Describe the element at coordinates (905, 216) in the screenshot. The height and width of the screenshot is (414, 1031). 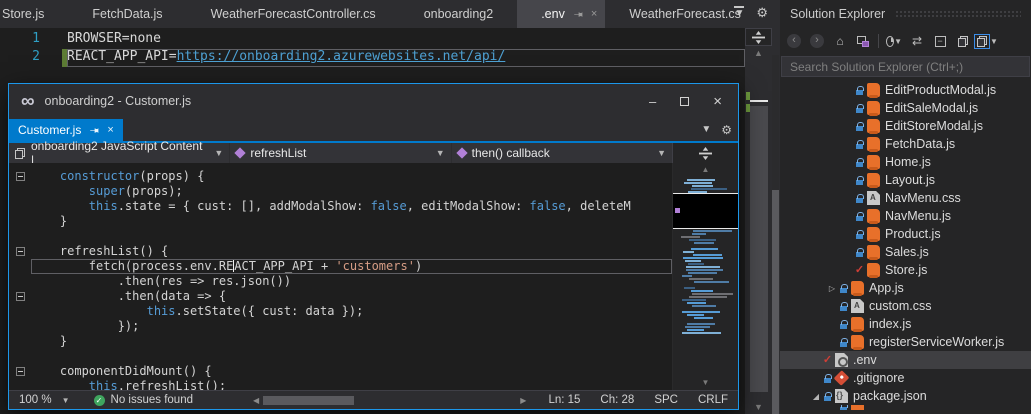
I see `tree-item-navmenu-js: NavMenu.js` at that location.